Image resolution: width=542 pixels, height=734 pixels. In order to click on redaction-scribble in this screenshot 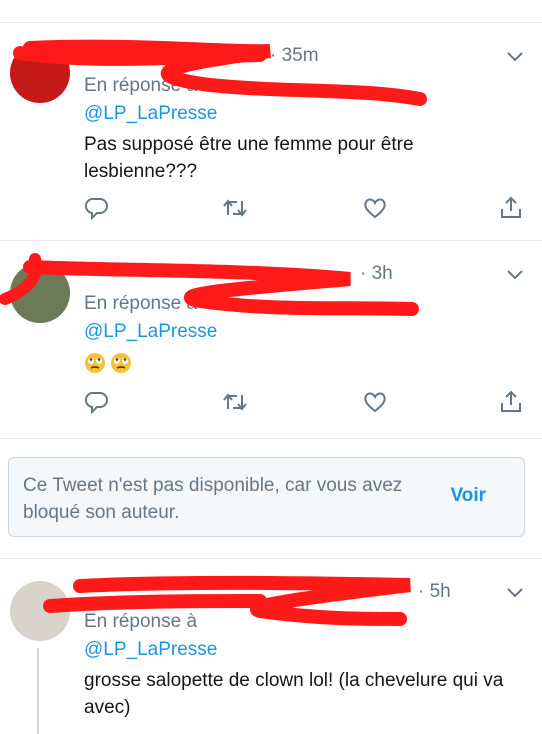, I will do `click(220, 72)`.